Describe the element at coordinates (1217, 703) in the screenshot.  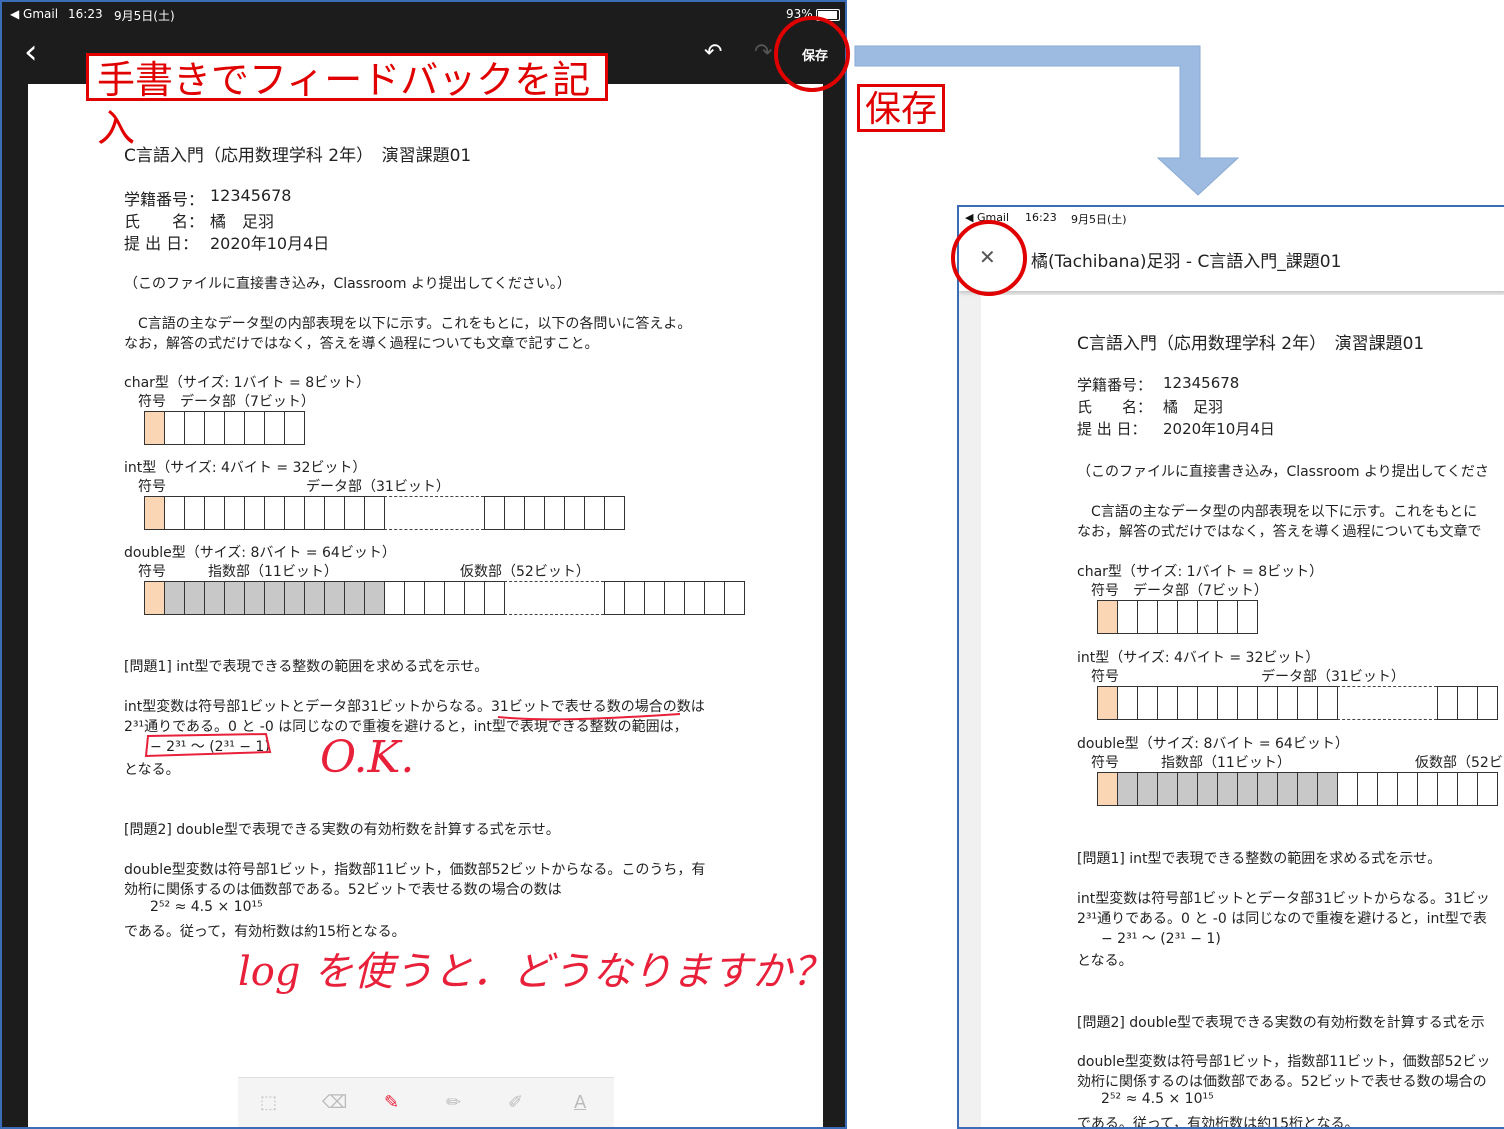
I see `int-bit-diagram-a` at that location.